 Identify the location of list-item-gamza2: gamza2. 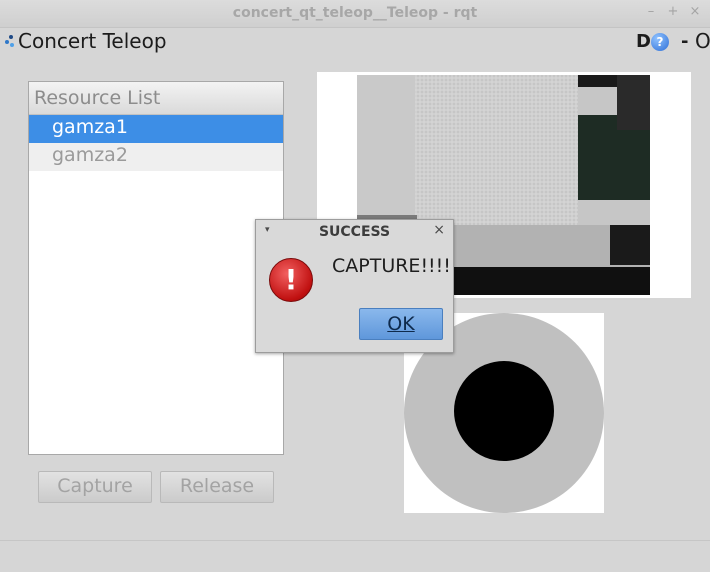
(156, 157).